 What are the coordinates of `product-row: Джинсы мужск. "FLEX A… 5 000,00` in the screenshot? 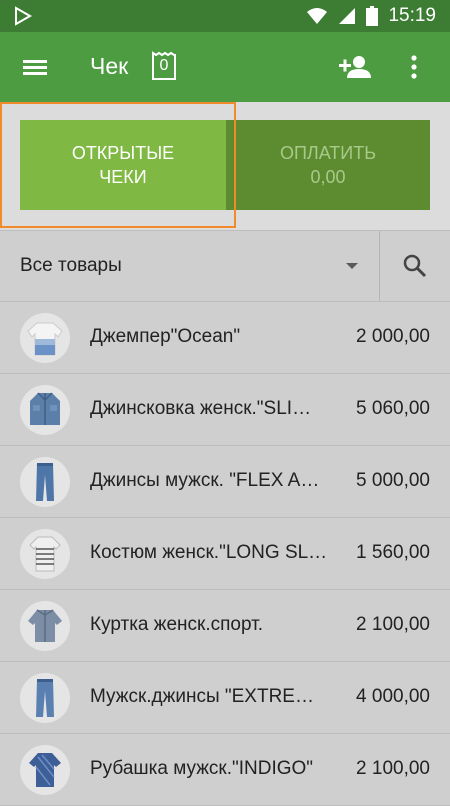 It's located at (225, 482).